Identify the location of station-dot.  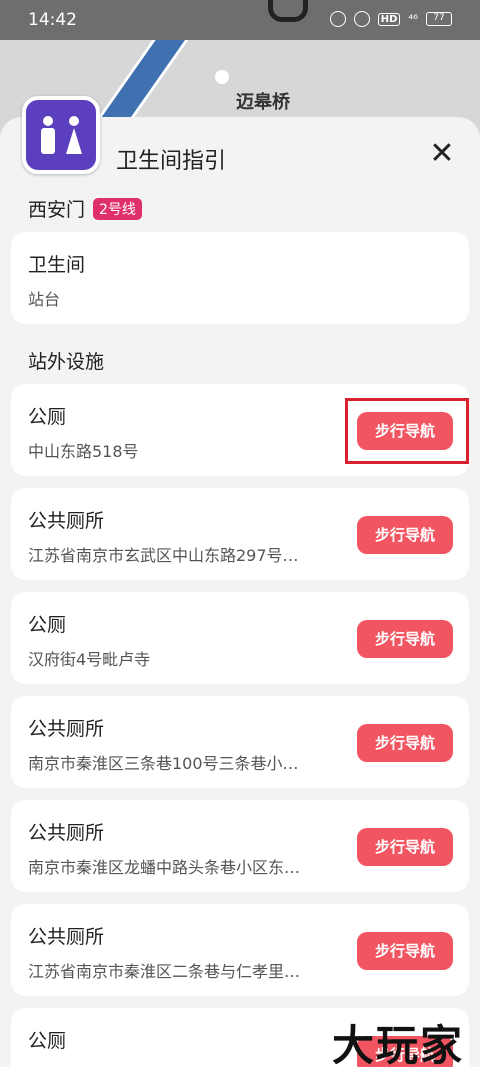
(222, 77).